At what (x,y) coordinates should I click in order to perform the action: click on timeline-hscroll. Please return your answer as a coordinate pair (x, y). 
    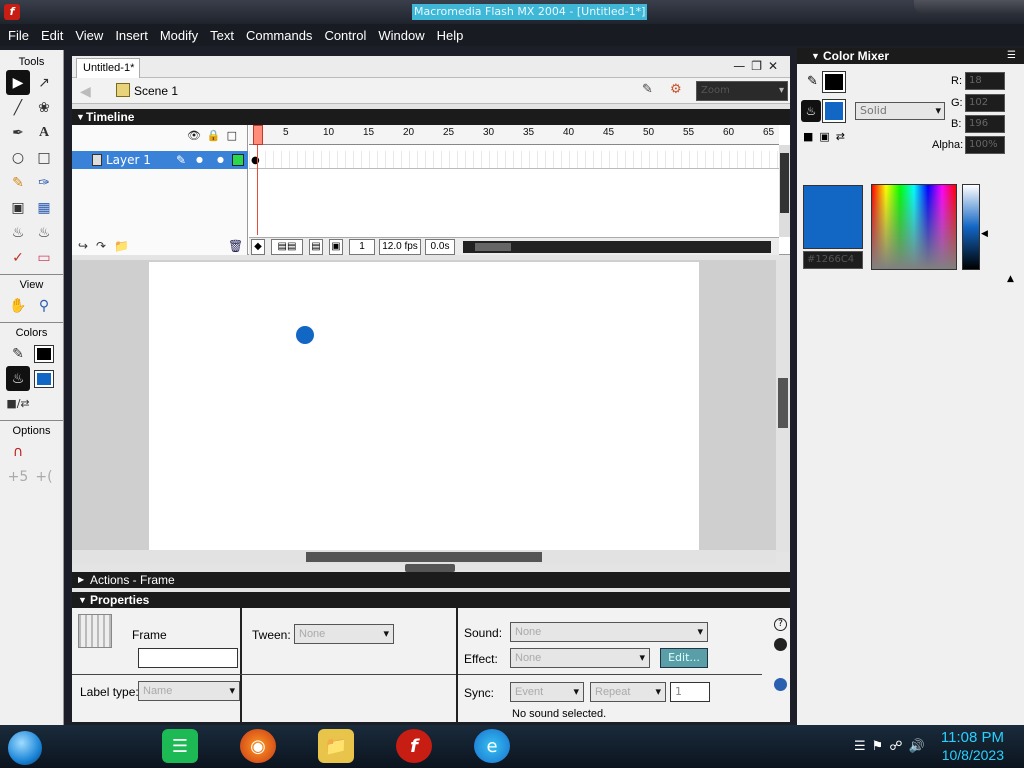
    Looking at the image, I should click on (617, 247).